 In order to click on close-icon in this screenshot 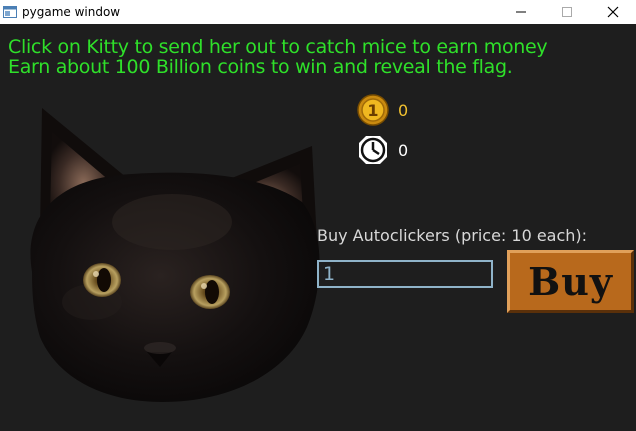, I will do `click(613, 12)`.